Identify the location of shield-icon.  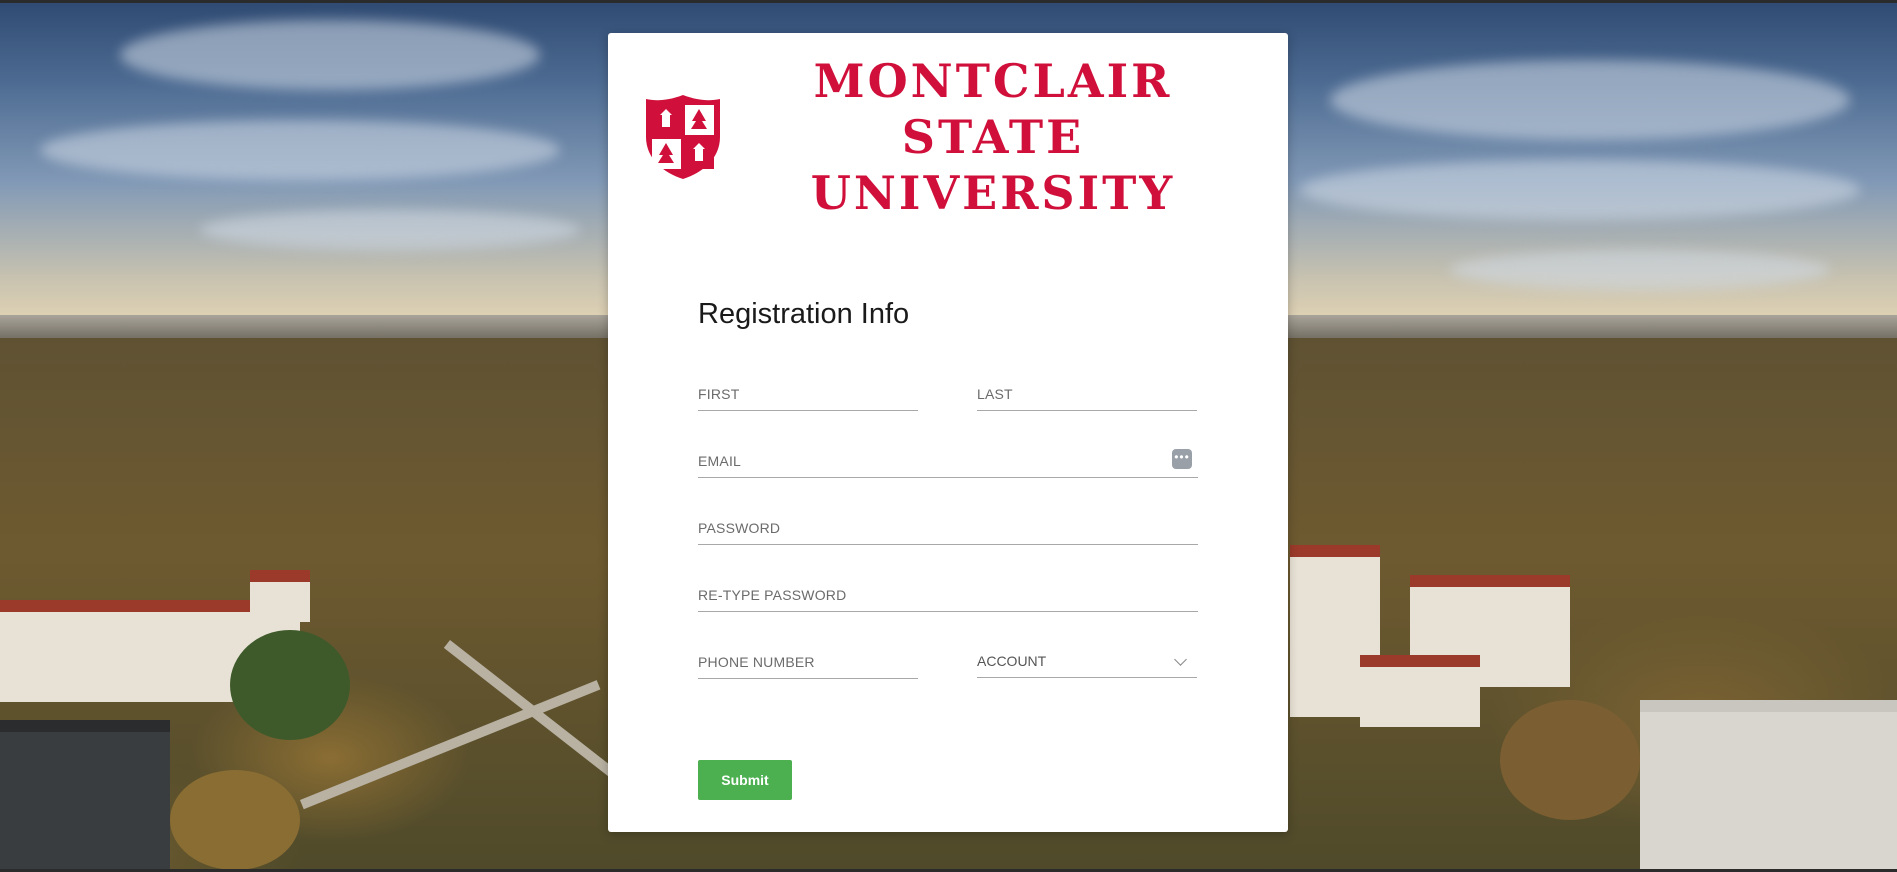
(683, 137).